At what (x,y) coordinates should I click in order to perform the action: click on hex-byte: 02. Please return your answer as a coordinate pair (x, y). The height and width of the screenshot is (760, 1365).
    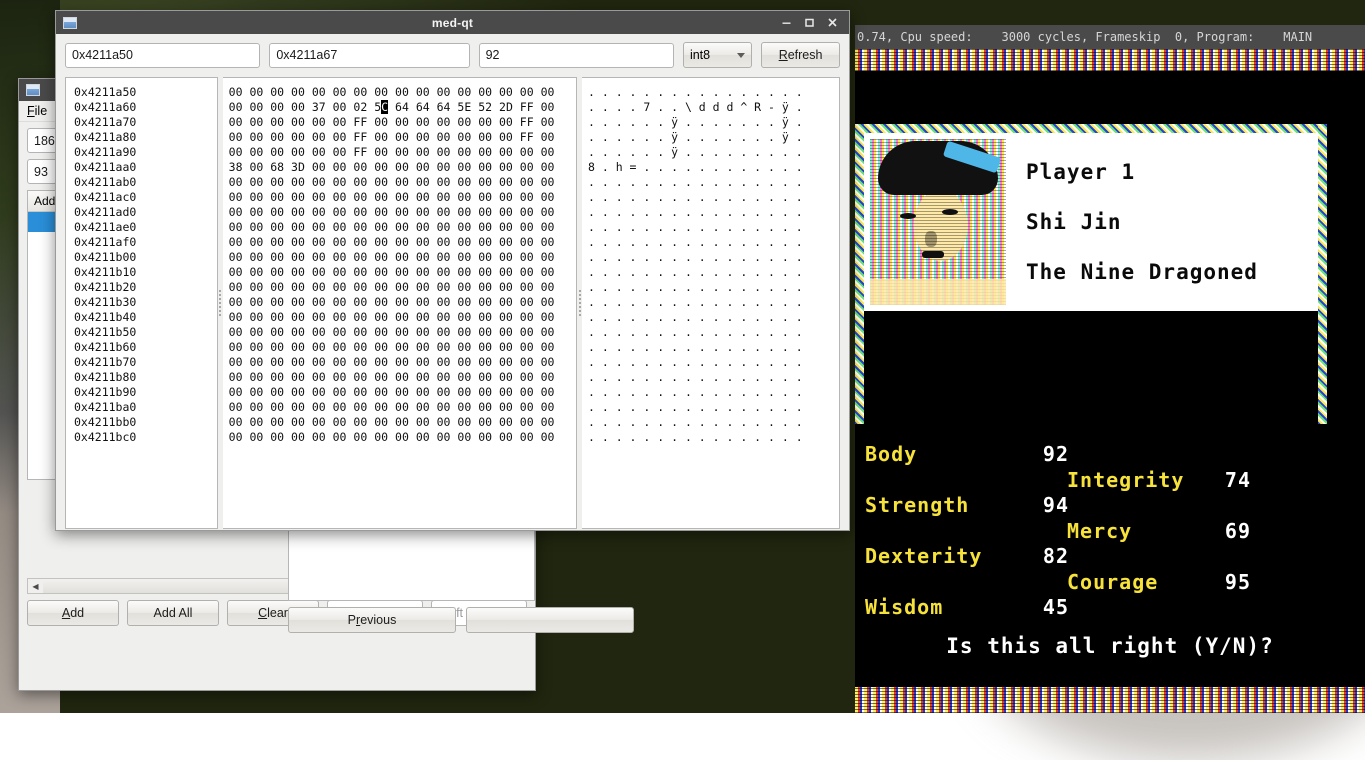
    Looking at the image, I should click on (360, 107).